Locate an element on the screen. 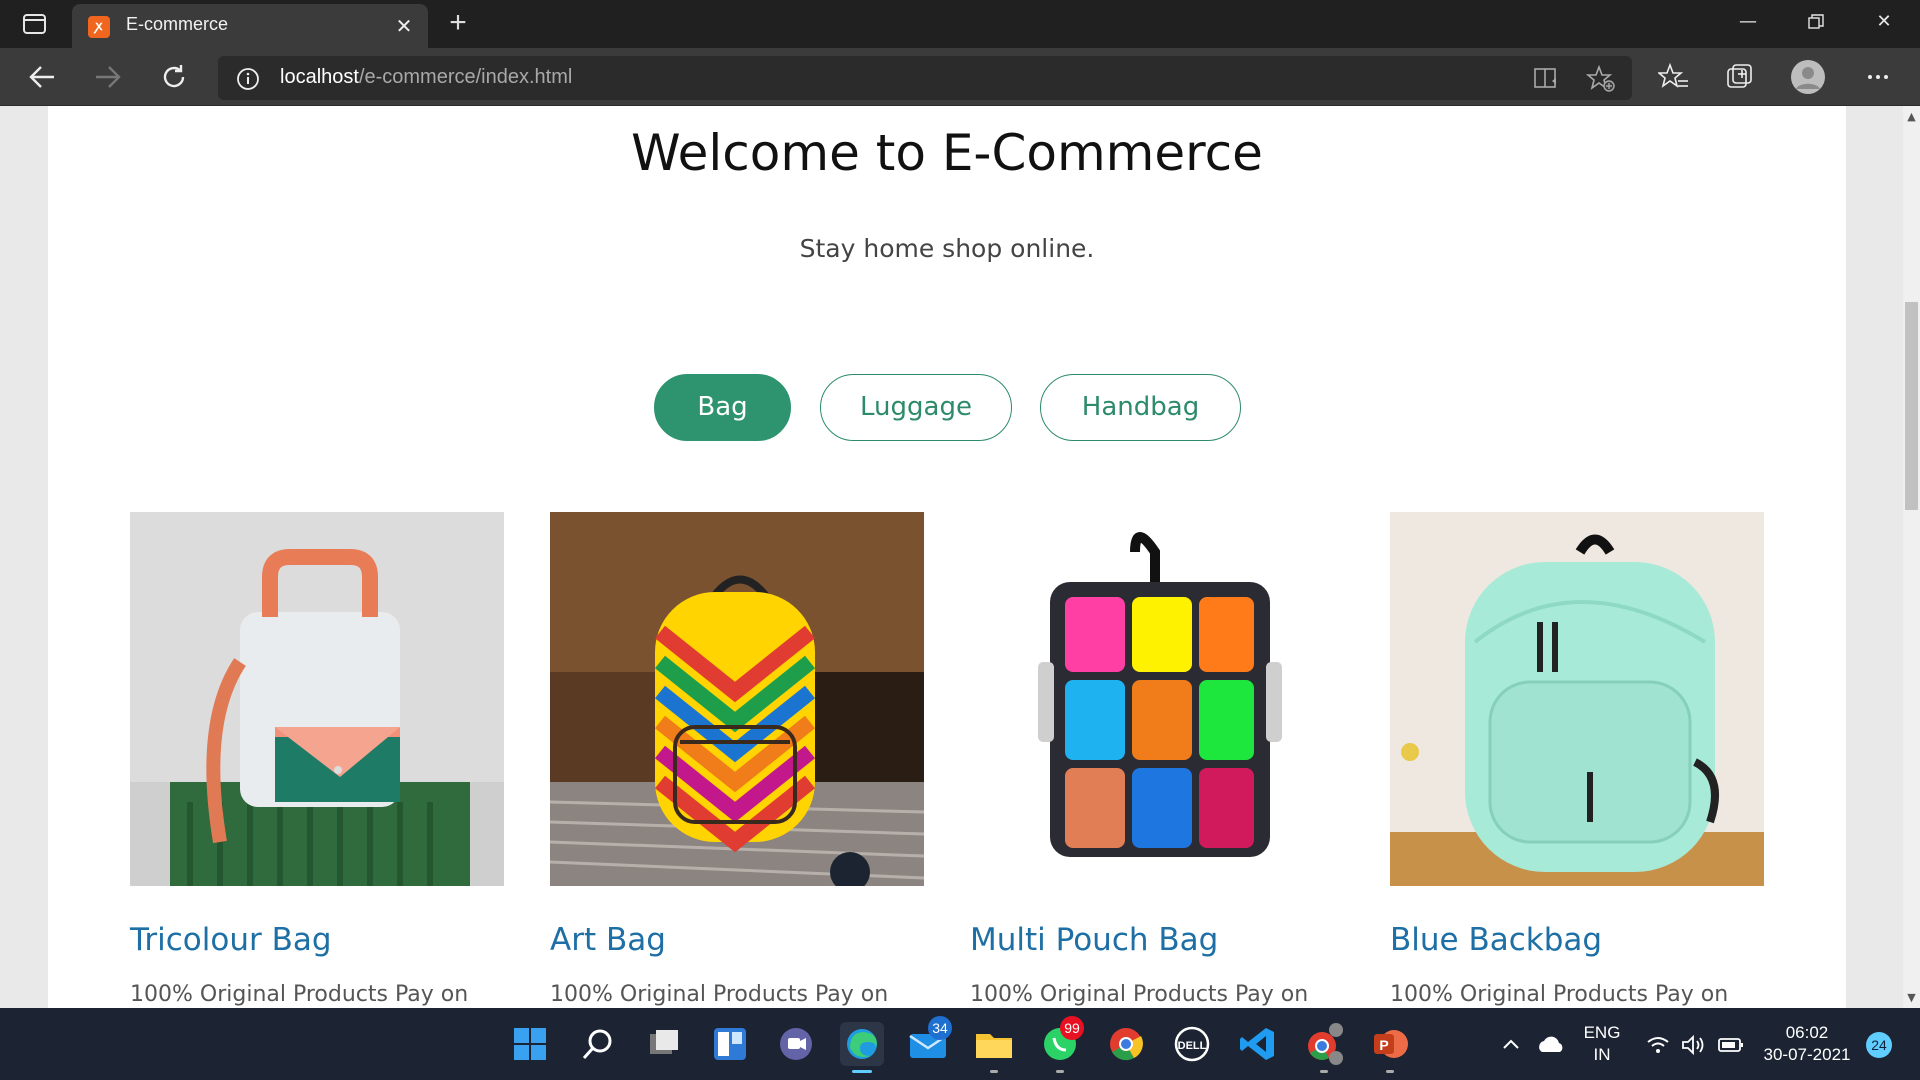  product-title: Art Bag is located at coordinates (608, 940).